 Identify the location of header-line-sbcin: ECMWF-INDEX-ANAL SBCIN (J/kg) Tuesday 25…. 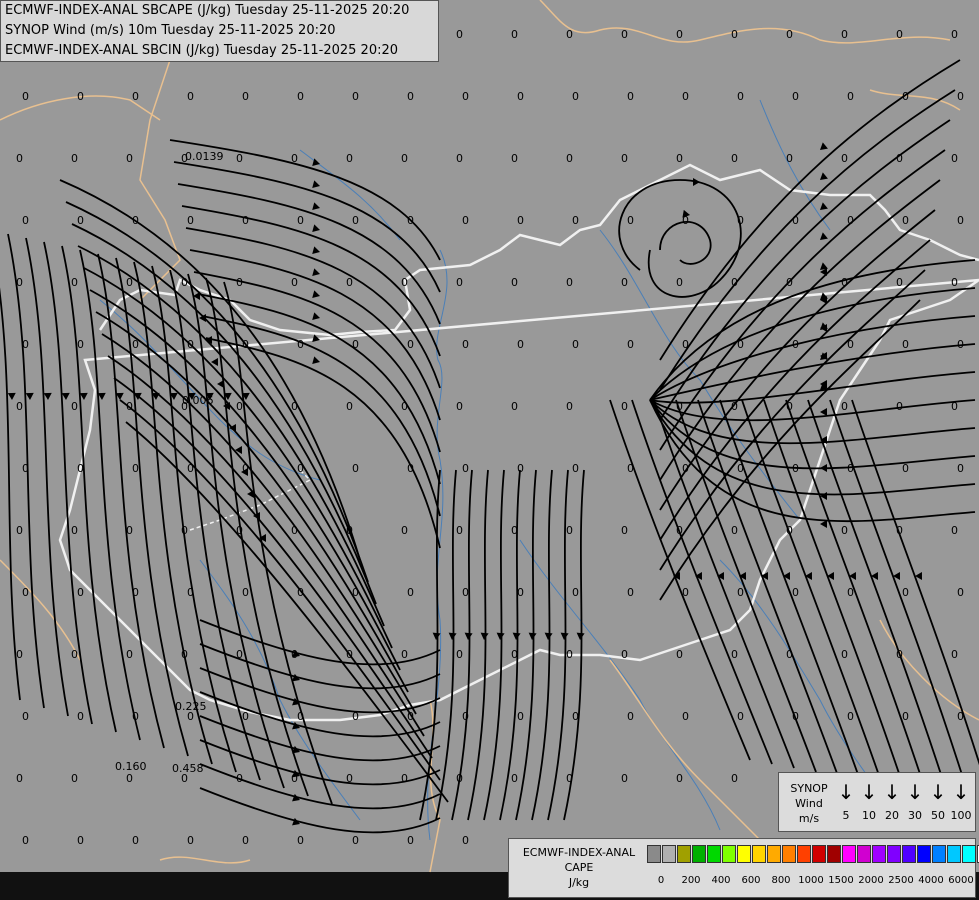
(202, 50).